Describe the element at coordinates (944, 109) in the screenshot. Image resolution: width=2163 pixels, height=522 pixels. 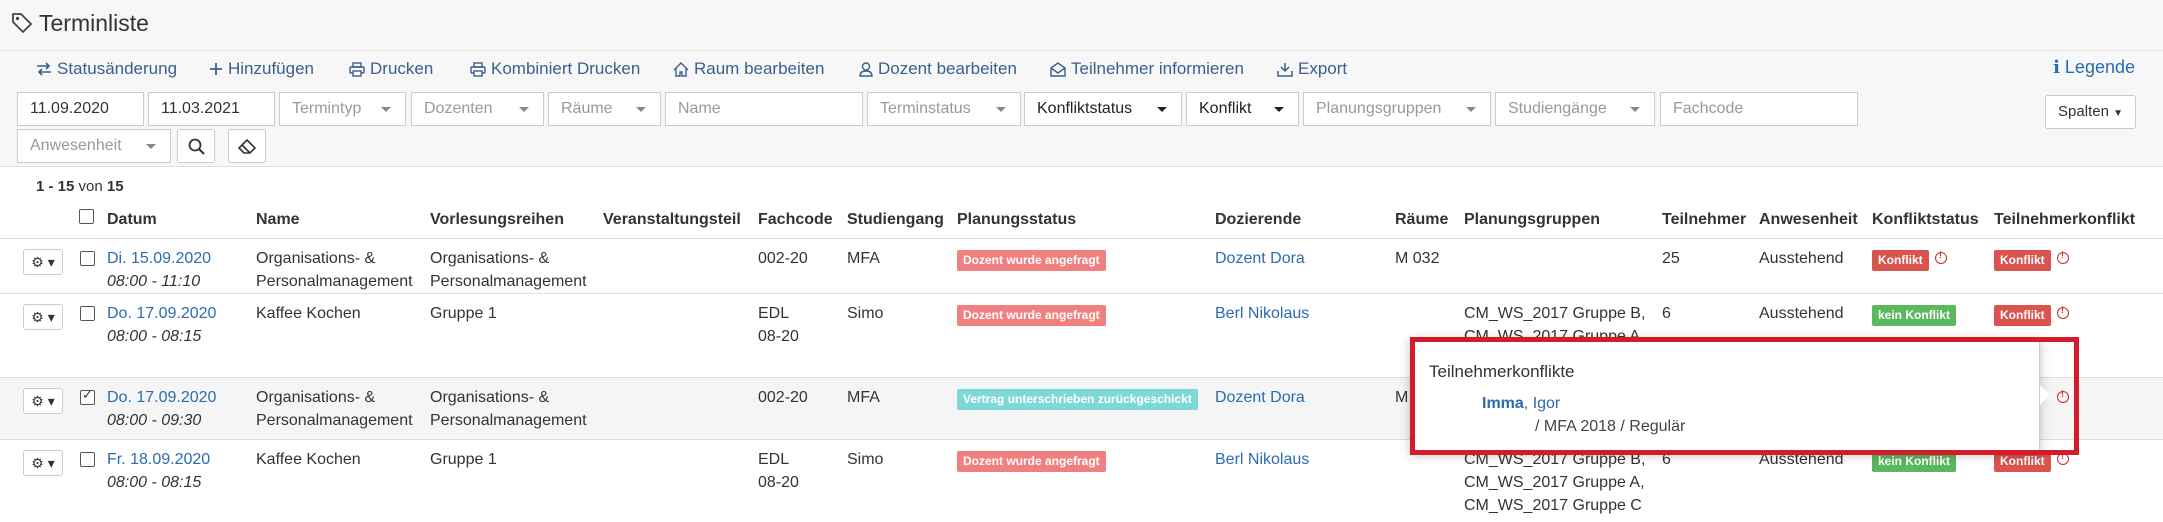
I see `terminstatus-select: Terminstatus` at that location.